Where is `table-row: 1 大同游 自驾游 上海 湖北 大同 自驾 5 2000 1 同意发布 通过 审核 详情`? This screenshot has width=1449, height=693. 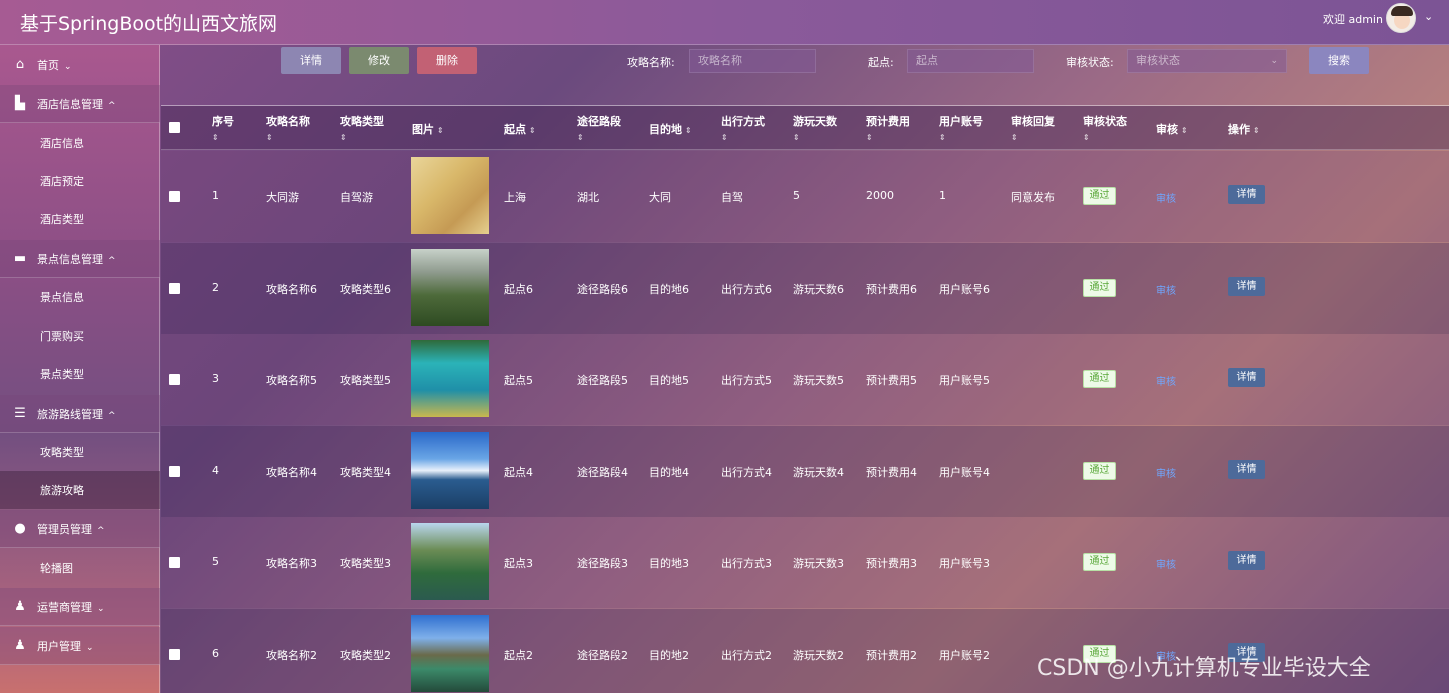
table-row: 1 大同游 自驾游 上海 湖北 大同 自驾 5 2000 1 同意发布 通过 审核 详情 is located at coordinates (805, 196).